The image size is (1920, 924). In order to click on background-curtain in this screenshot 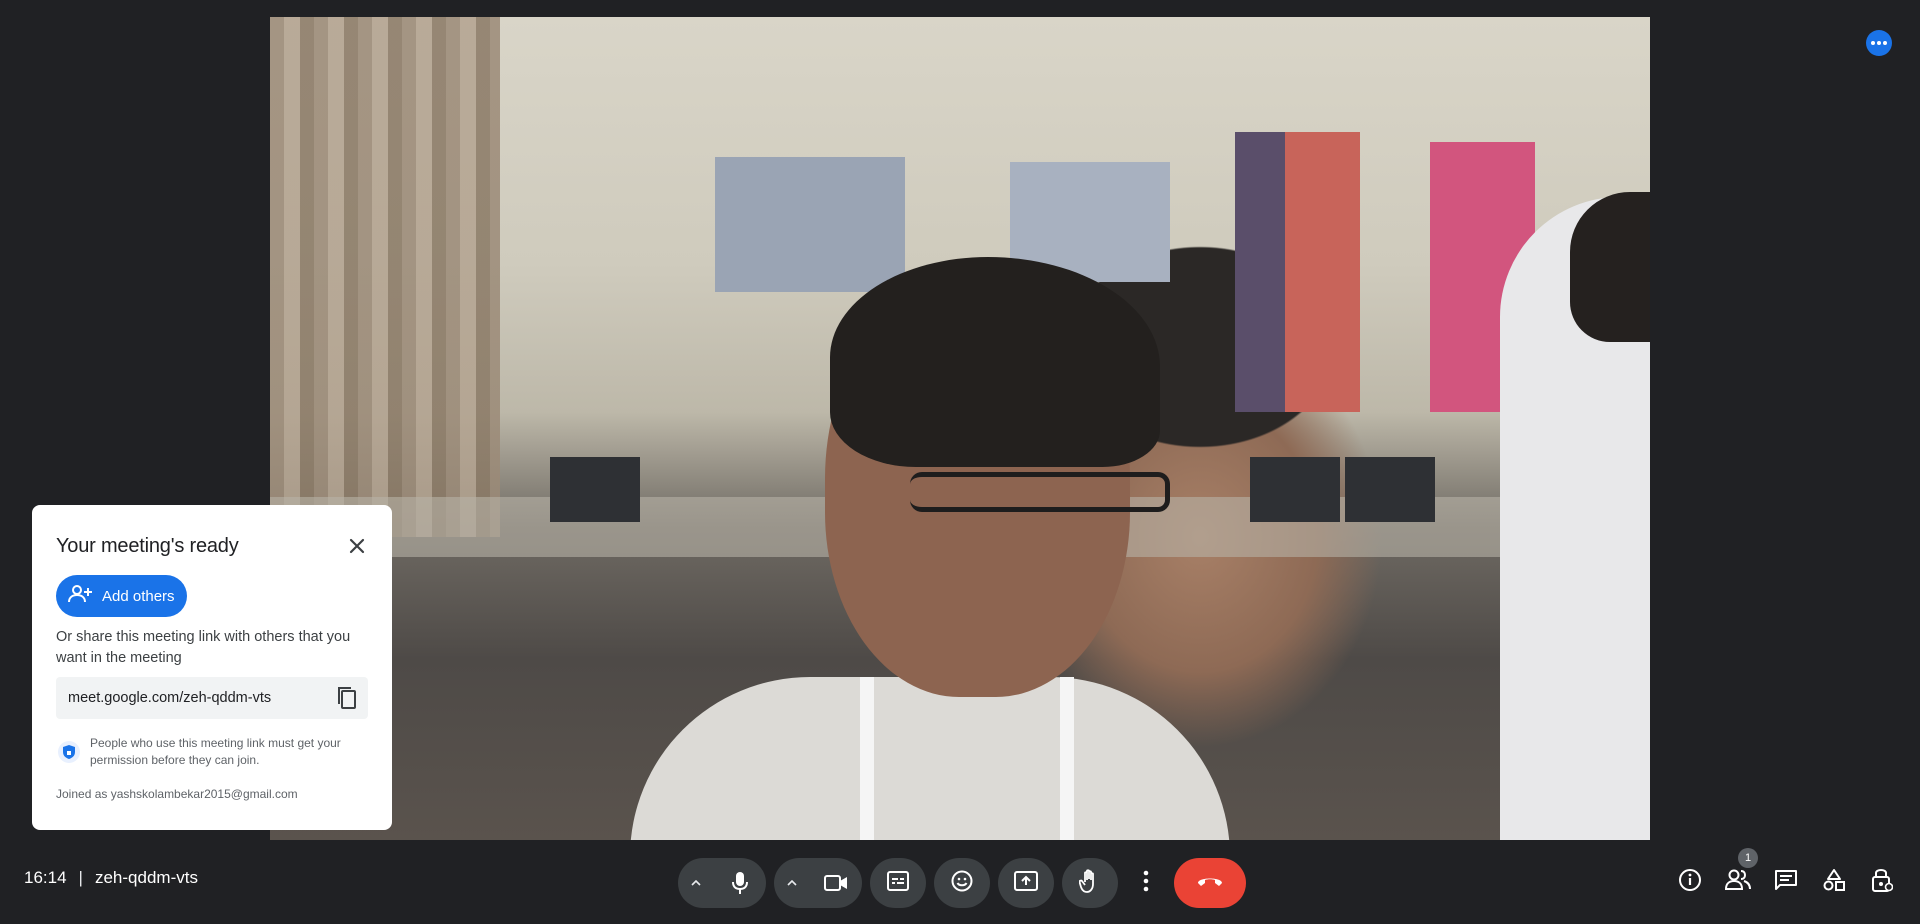, I will do `click(385, 277)`.